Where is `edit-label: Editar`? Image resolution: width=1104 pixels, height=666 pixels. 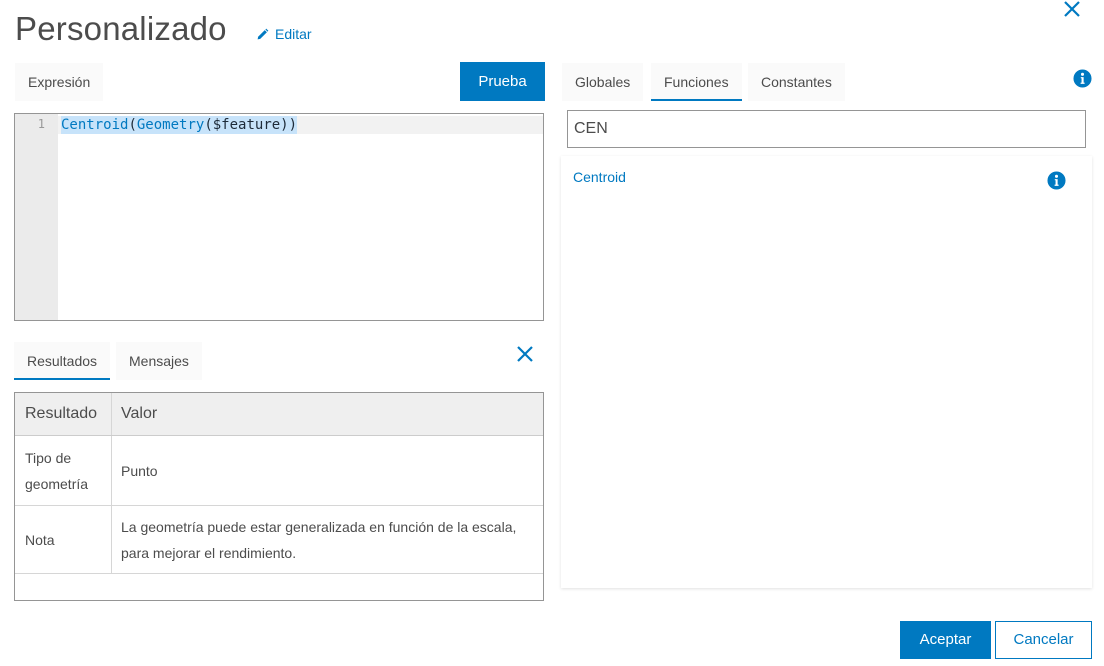
edit-label: Editar is located at coordinates (293, 34).